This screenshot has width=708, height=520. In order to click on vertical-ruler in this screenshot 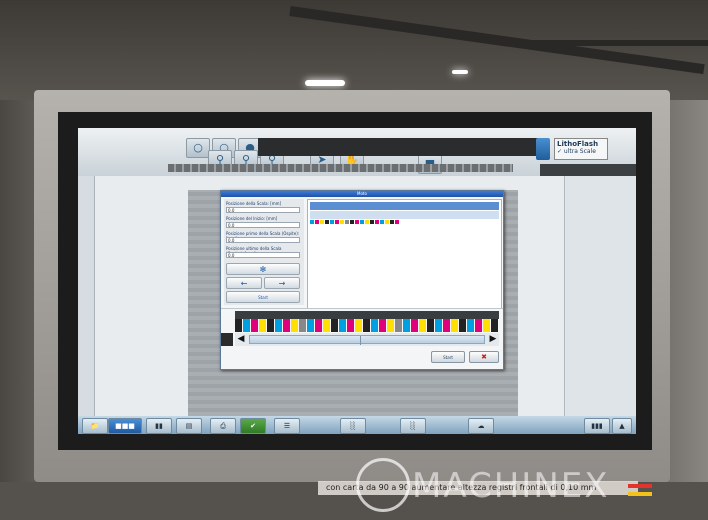, I will do `click(86, 296)`.